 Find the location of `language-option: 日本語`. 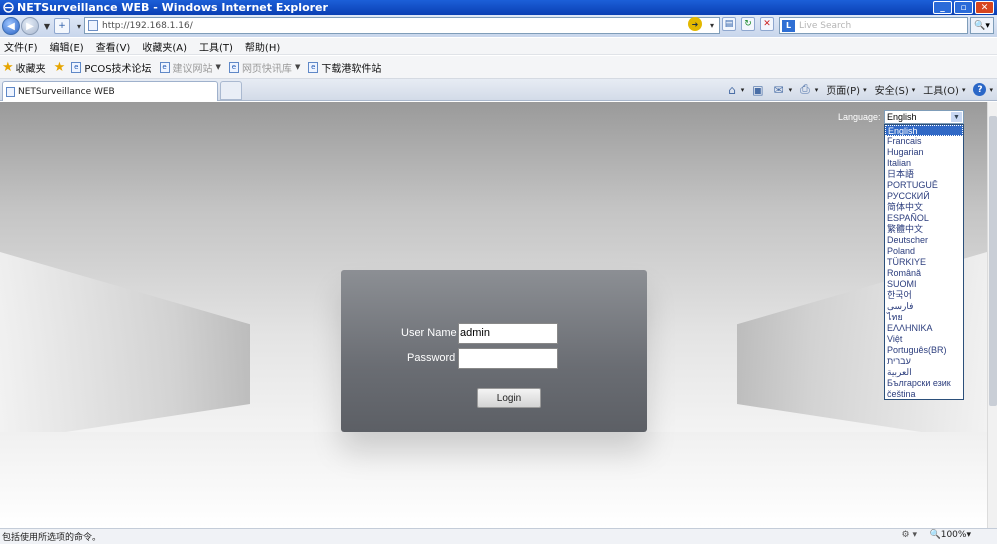

language-option: 日本語 is located at coordinates (924, 174).